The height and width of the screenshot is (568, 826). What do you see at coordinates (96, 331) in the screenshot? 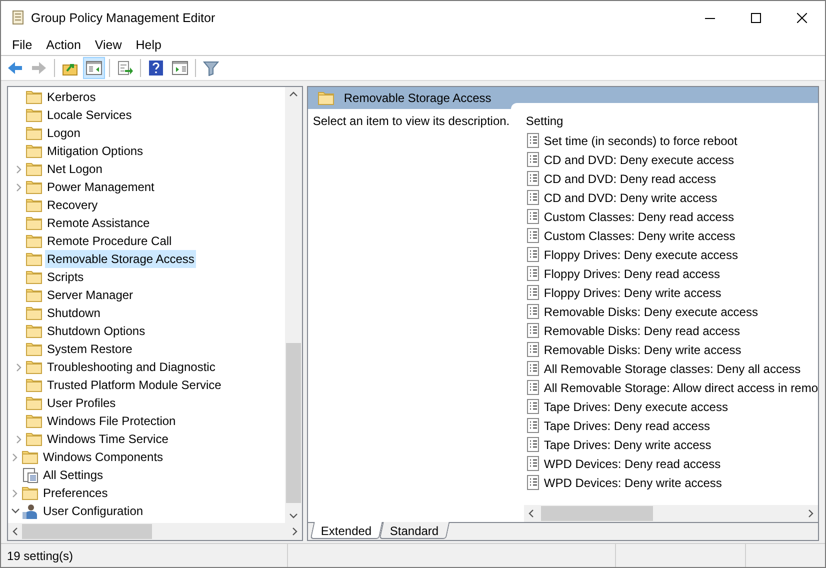
I see `tree-item: Shutdown Options` at bounding box center [96, 331].